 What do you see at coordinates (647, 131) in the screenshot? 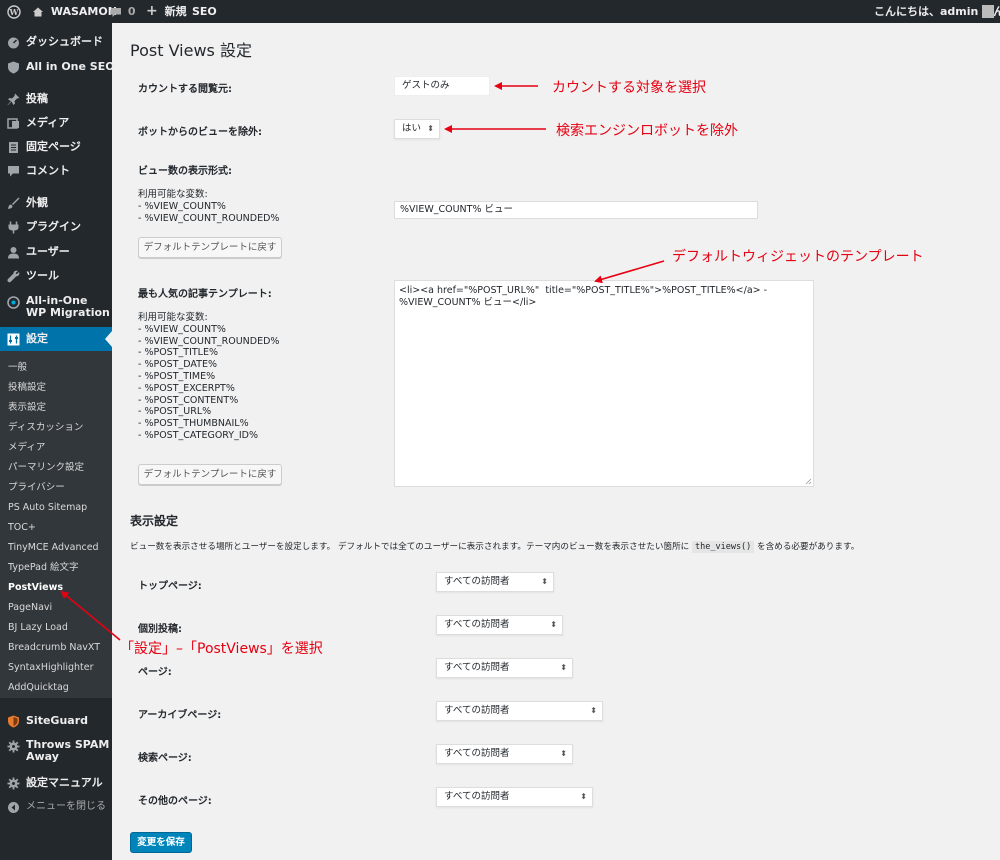
I see `annotation-bot: 検索エンジンロボットを除外` at bounding box center [647, 131].